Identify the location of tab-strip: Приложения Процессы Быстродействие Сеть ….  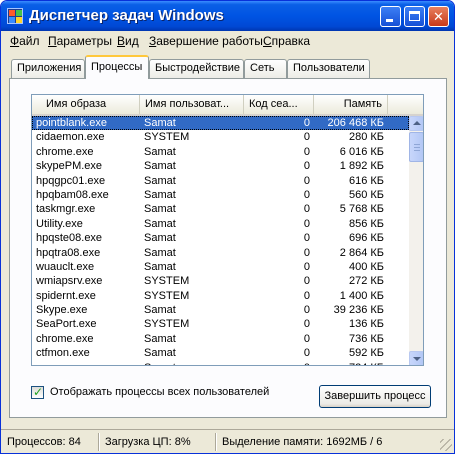
(227, 67).